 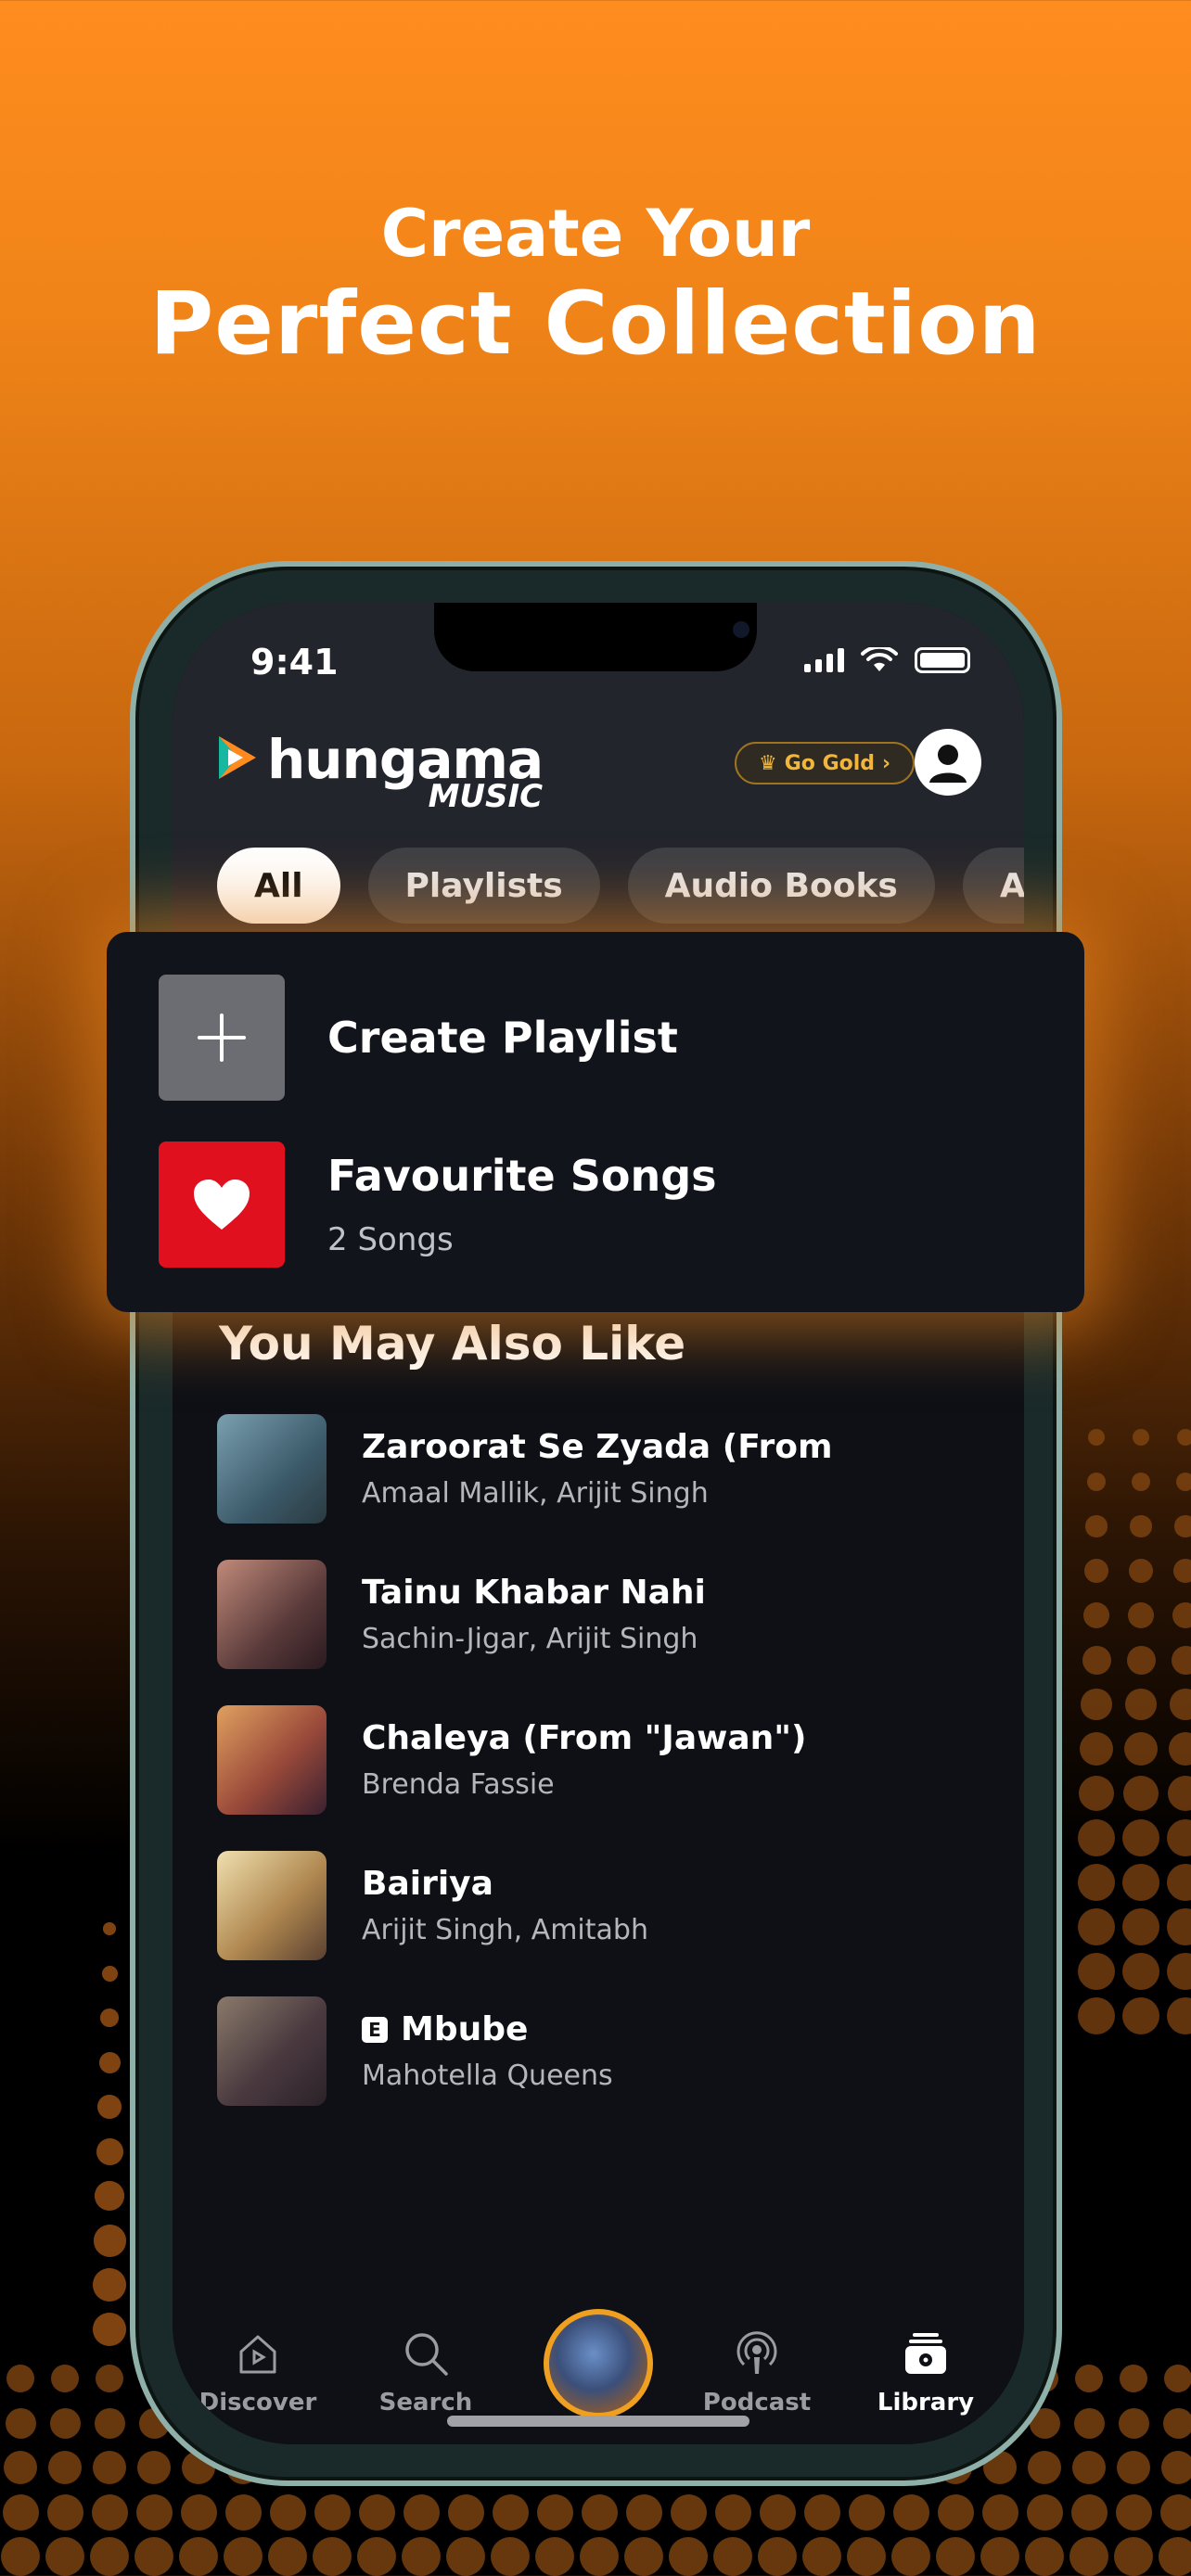 What do you see at coordinates (597, 1760) in the screenshot?
I see `song-row: Chaleya (From "Jawan") Brenda Fassie` at bounding box center [597, 1760].